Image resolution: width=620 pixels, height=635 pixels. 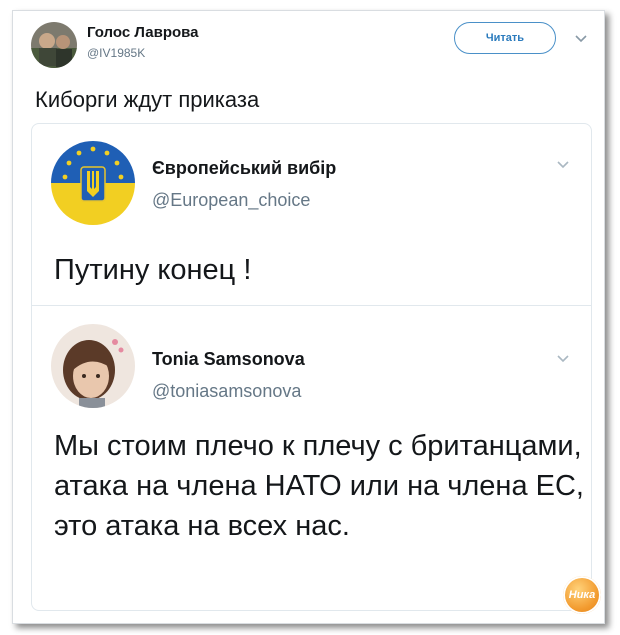 I want to click on follow-button: Читать, so click(x=505, y=38).